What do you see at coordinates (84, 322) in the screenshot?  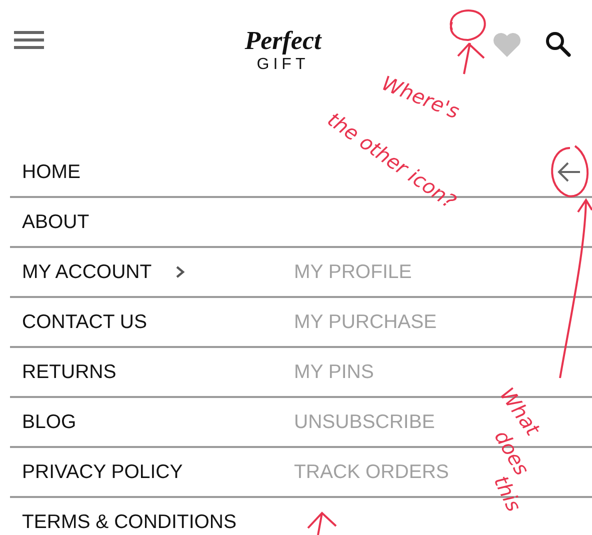 I see `menu-item: CONTACT US` at bounding box center [84, 322].